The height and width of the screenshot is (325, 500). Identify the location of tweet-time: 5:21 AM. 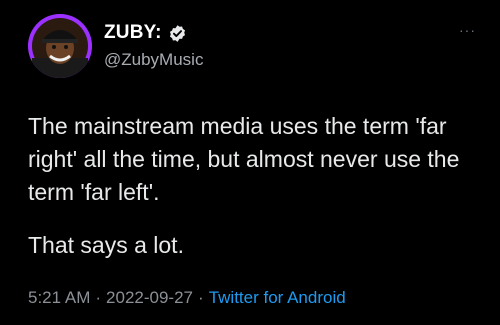
(59, 297).